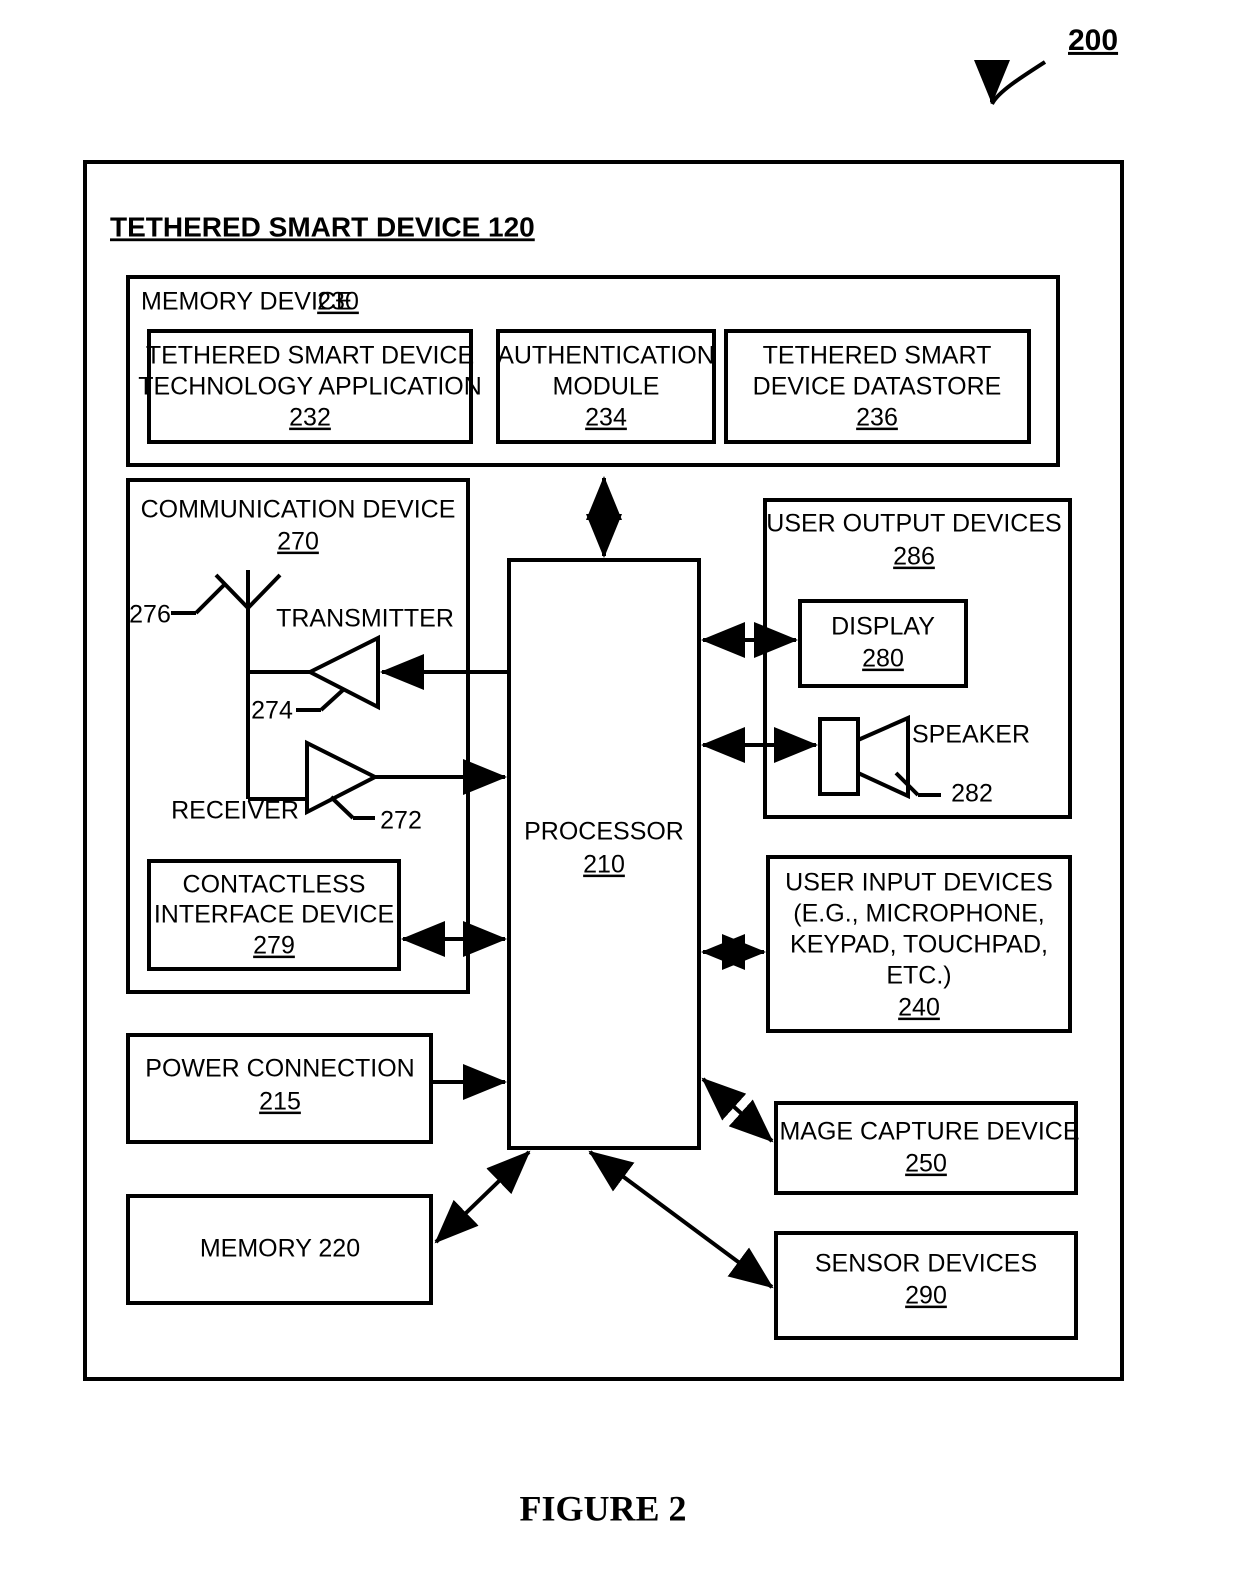 The width and height of the screenshot is (1240, 1578). What do you see at coordinates (883, 627) in the screenshot?
I see `display-label: DISPLAY` at bounding box center [883, 627].